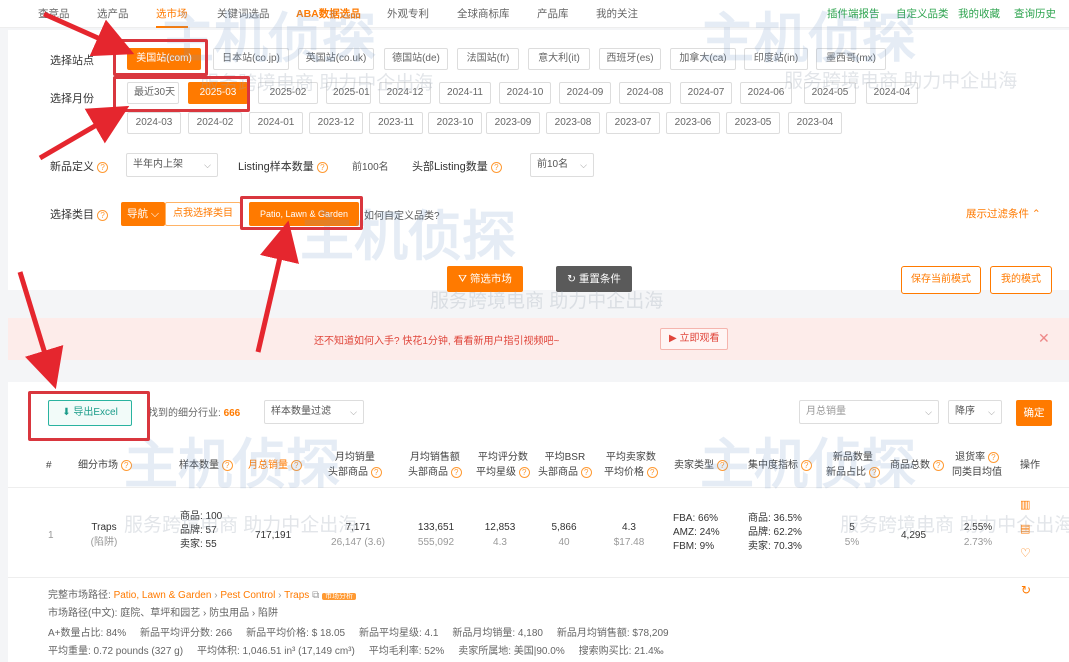 Image resolution: width=1069 pixels, height=662 pixels. I want to click on arrow-to-site, so click(88, 34).